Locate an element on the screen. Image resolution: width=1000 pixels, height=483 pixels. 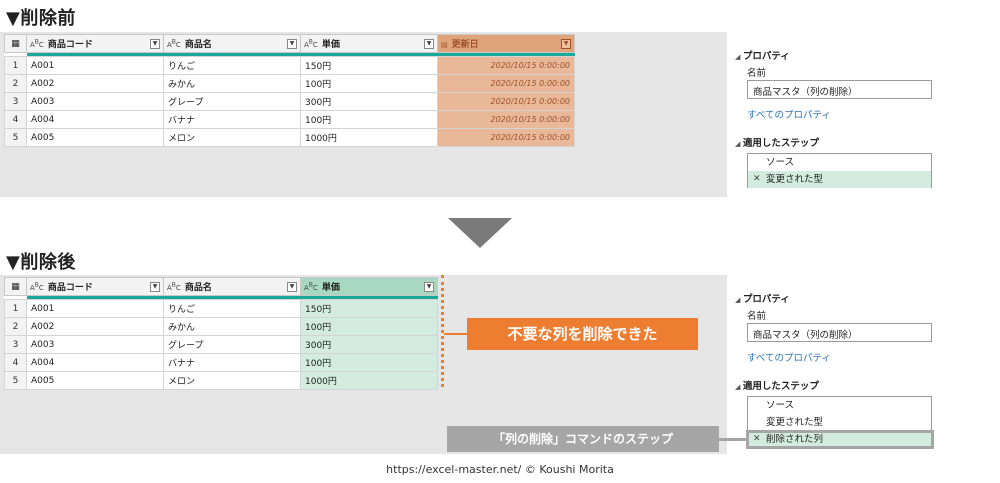
step-changed-type: ✕ 変更された型 is located at coordinates (839, 179).